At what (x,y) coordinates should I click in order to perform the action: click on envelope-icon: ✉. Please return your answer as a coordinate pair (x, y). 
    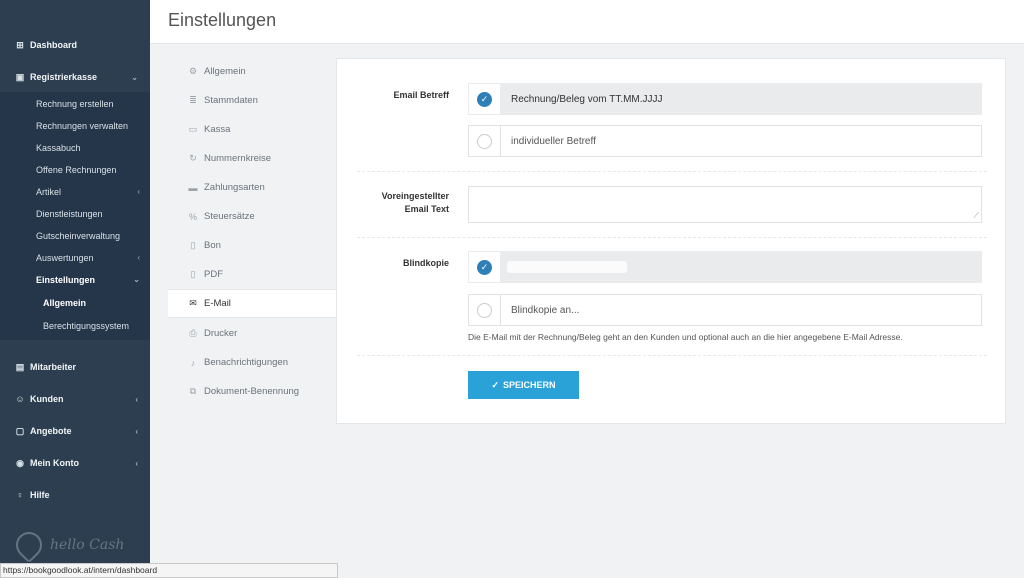
    Looking at the image, I should click on (193, 303).